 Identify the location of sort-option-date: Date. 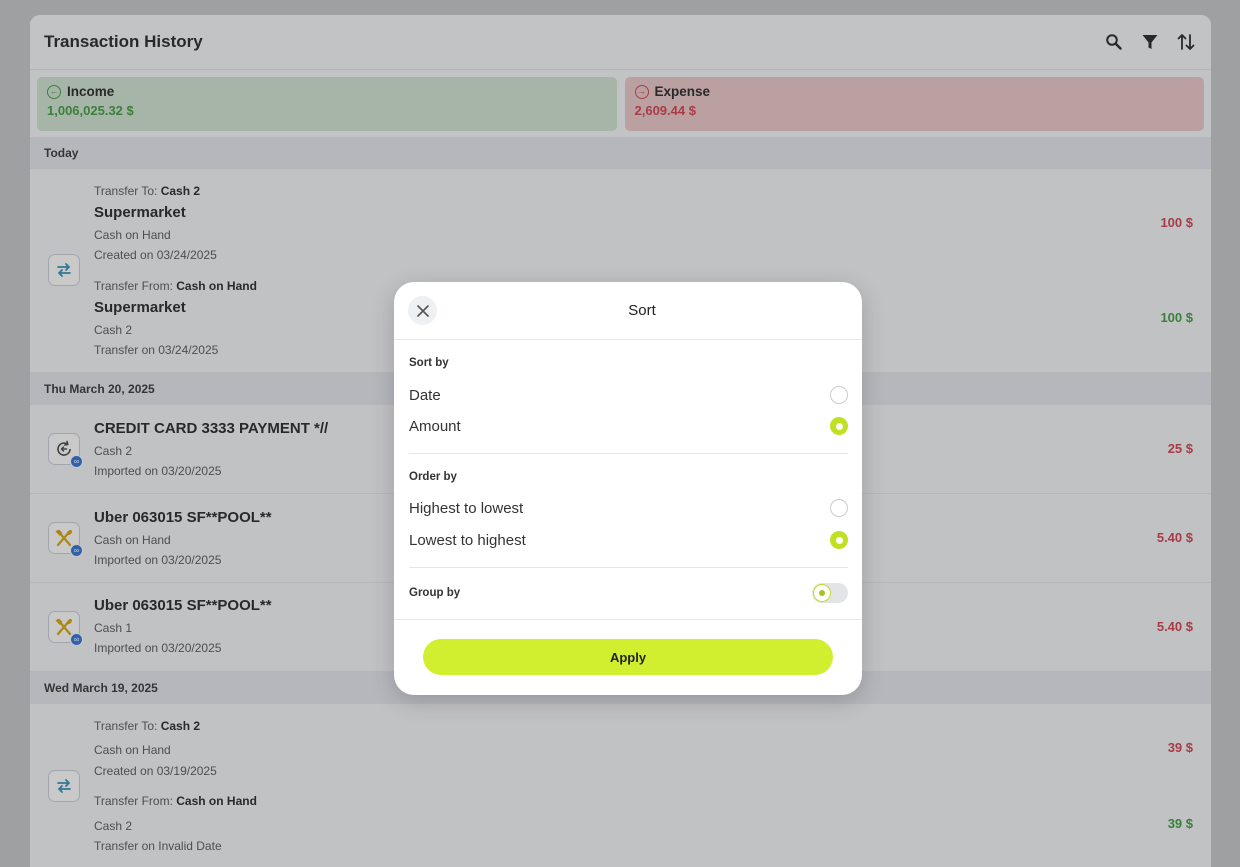
(628, 395).